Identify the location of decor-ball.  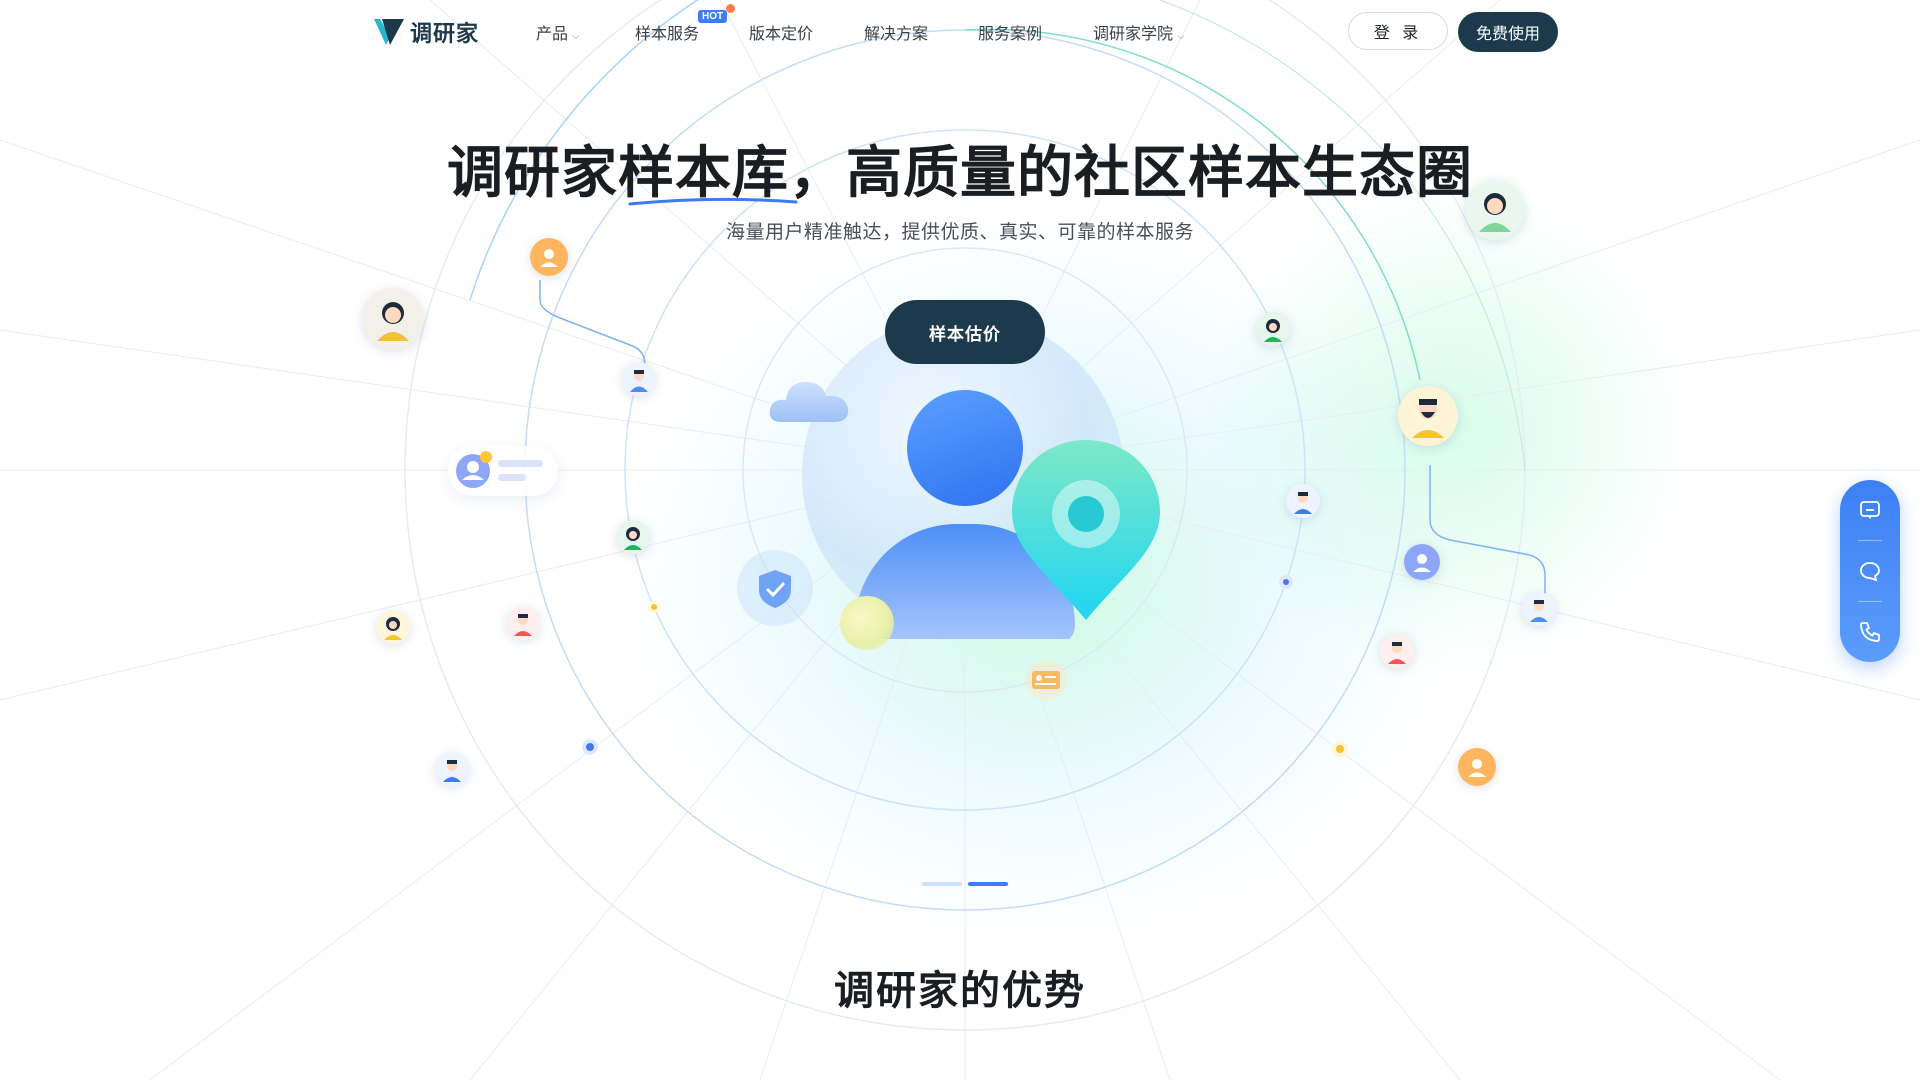
(867, 623).